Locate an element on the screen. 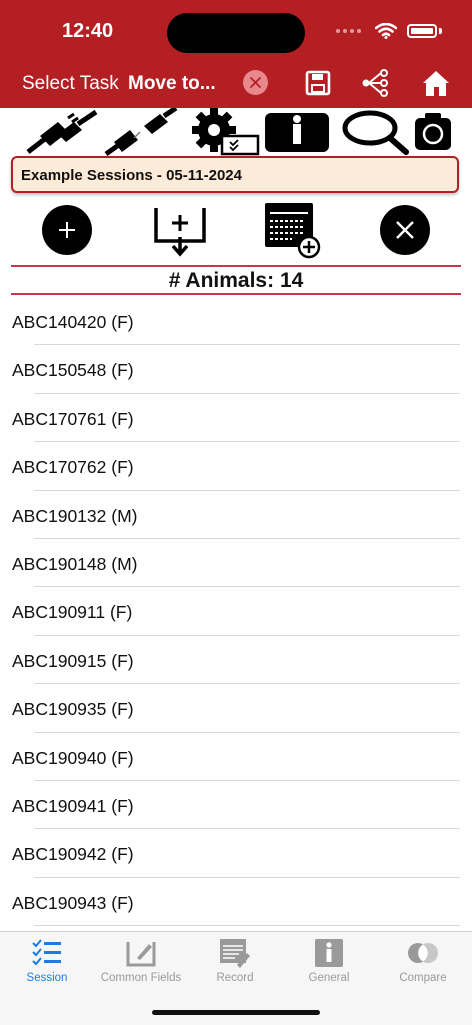  toolbar is located at coordinates (236, 132).